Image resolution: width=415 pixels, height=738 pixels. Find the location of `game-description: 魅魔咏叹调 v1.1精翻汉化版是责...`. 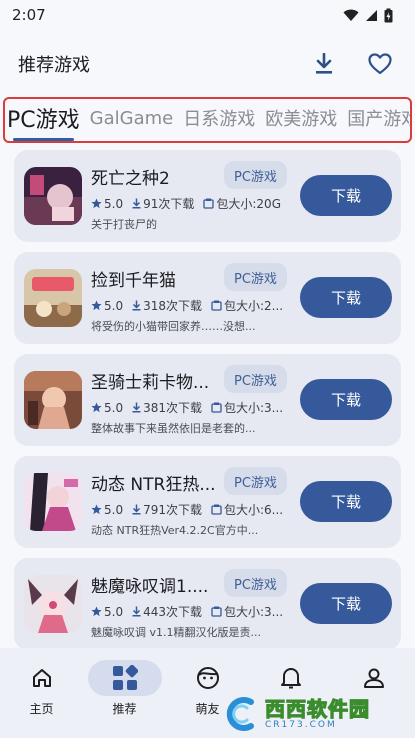

game-description: 魅魔咏叹调 v1.1精翻汉化版是责... is located at coordinates (176, 632).